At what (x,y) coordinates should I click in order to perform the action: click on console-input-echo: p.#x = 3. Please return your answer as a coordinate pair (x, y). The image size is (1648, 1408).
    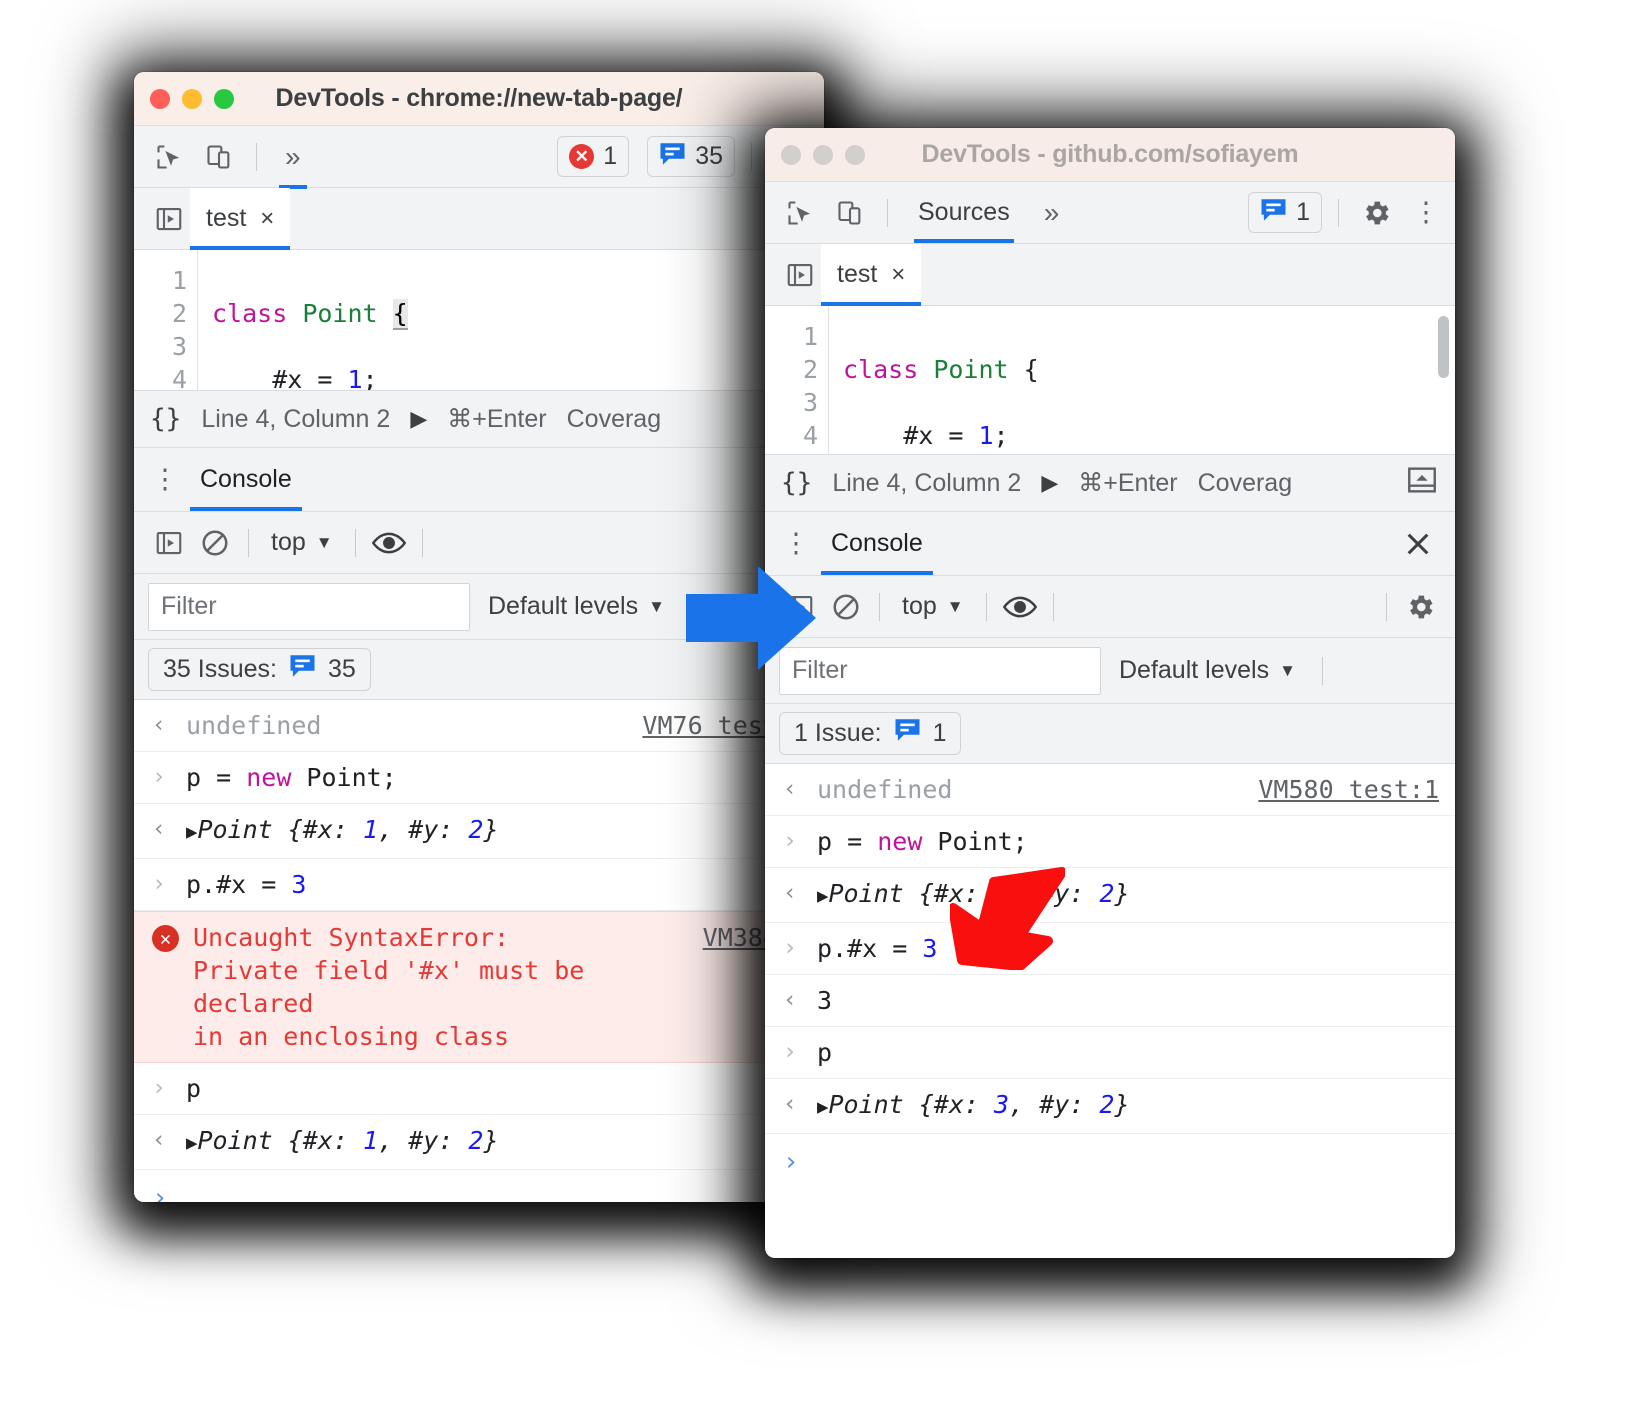
    Looking at the image, I should click on (877, 948).